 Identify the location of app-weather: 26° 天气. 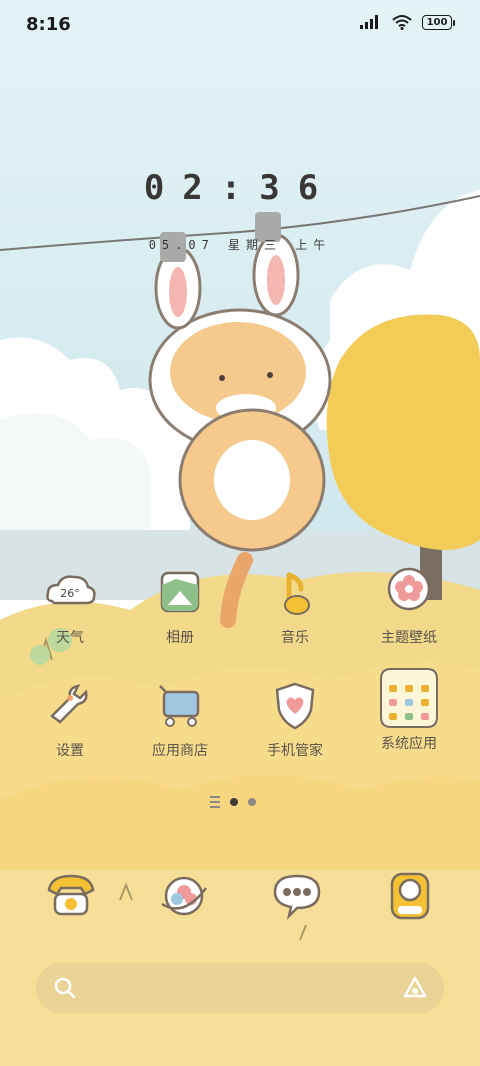
(70, 606).